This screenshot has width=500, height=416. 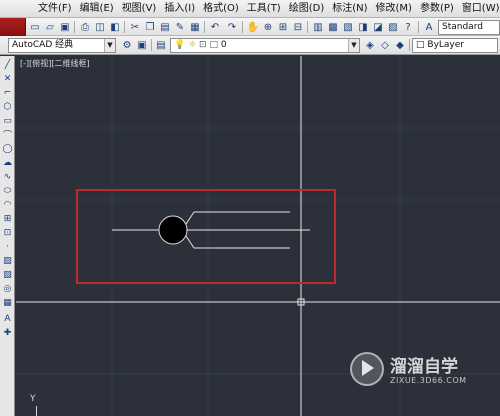 I want to click on pan-icon: ✋, so click(x=253, y=27).